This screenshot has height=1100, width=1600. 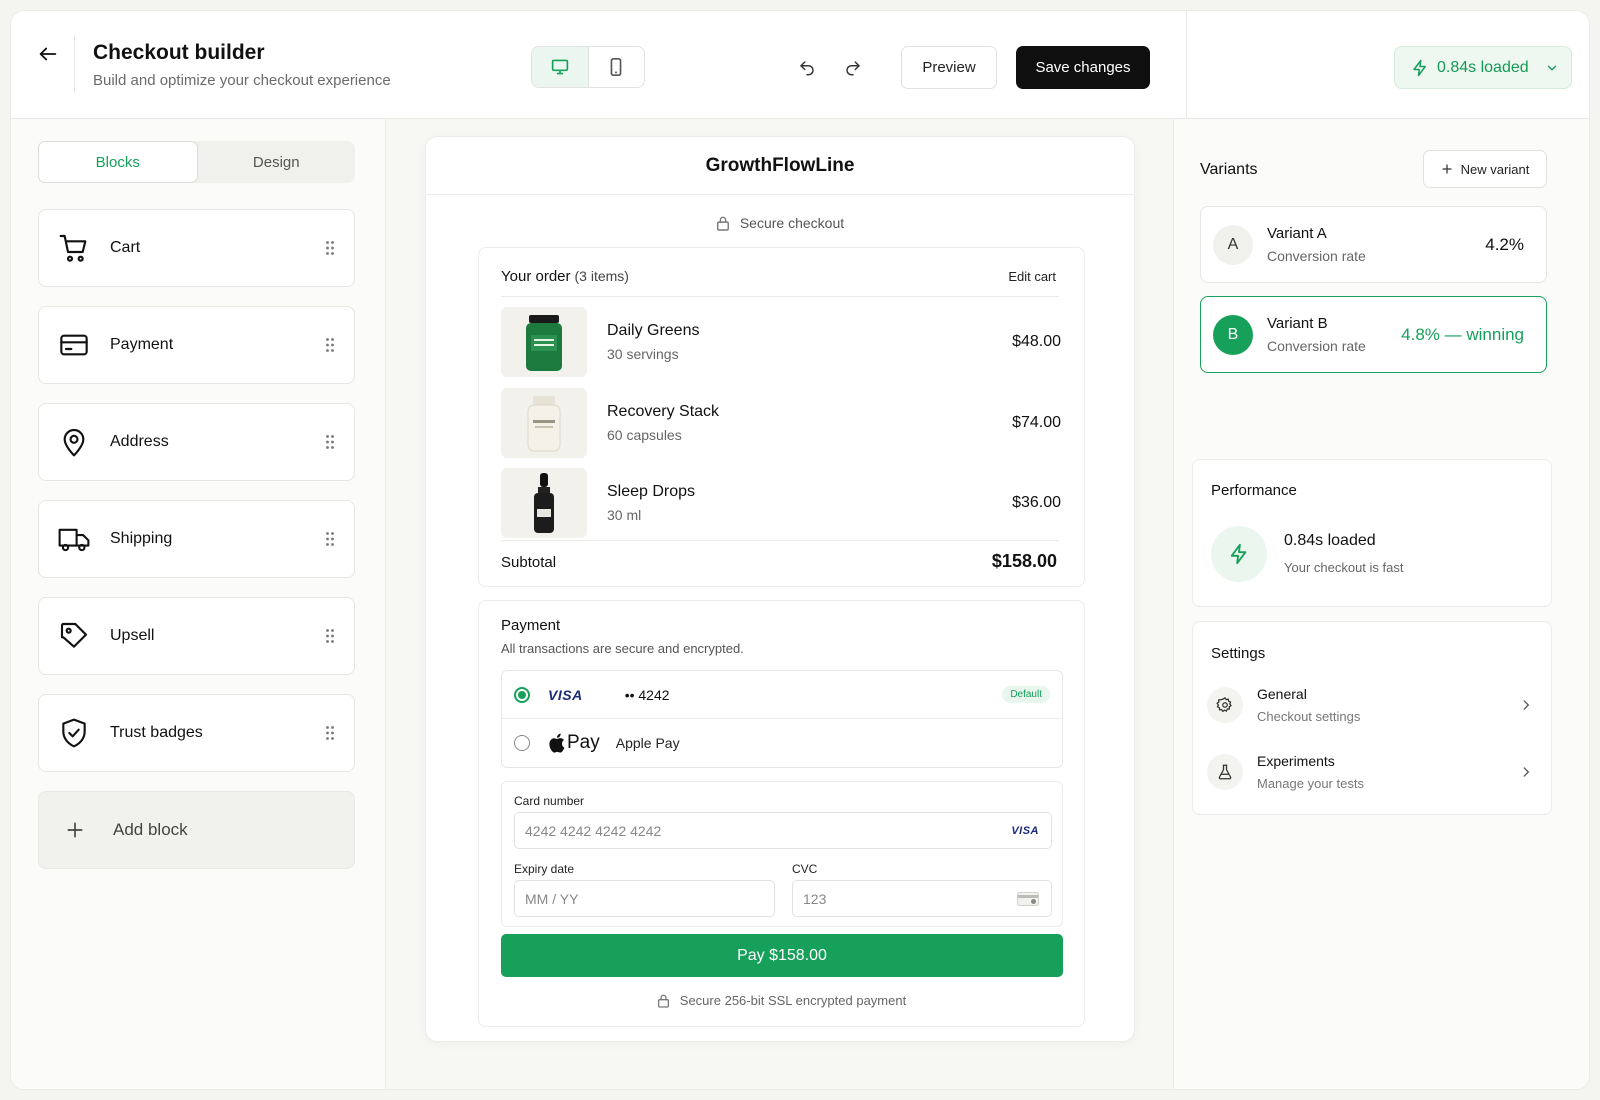 I want to click on divider, so click(x=74, y=64).